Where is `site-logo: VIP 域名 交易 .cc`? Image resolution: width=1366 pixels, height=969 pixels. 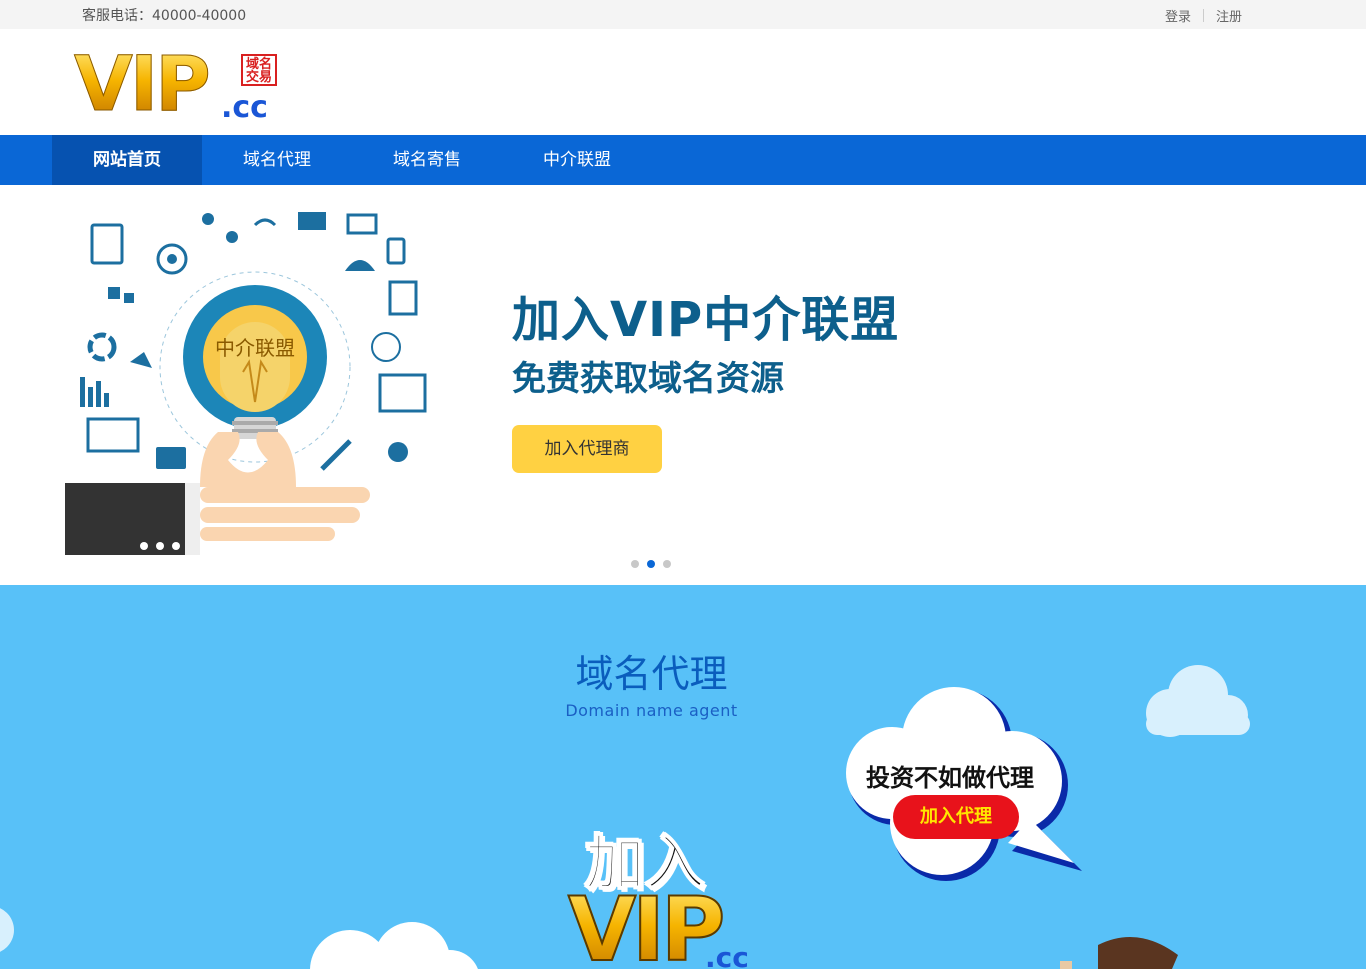 site-logo: VIP 域名 交易 .cc is located at coordinates (181, 83).